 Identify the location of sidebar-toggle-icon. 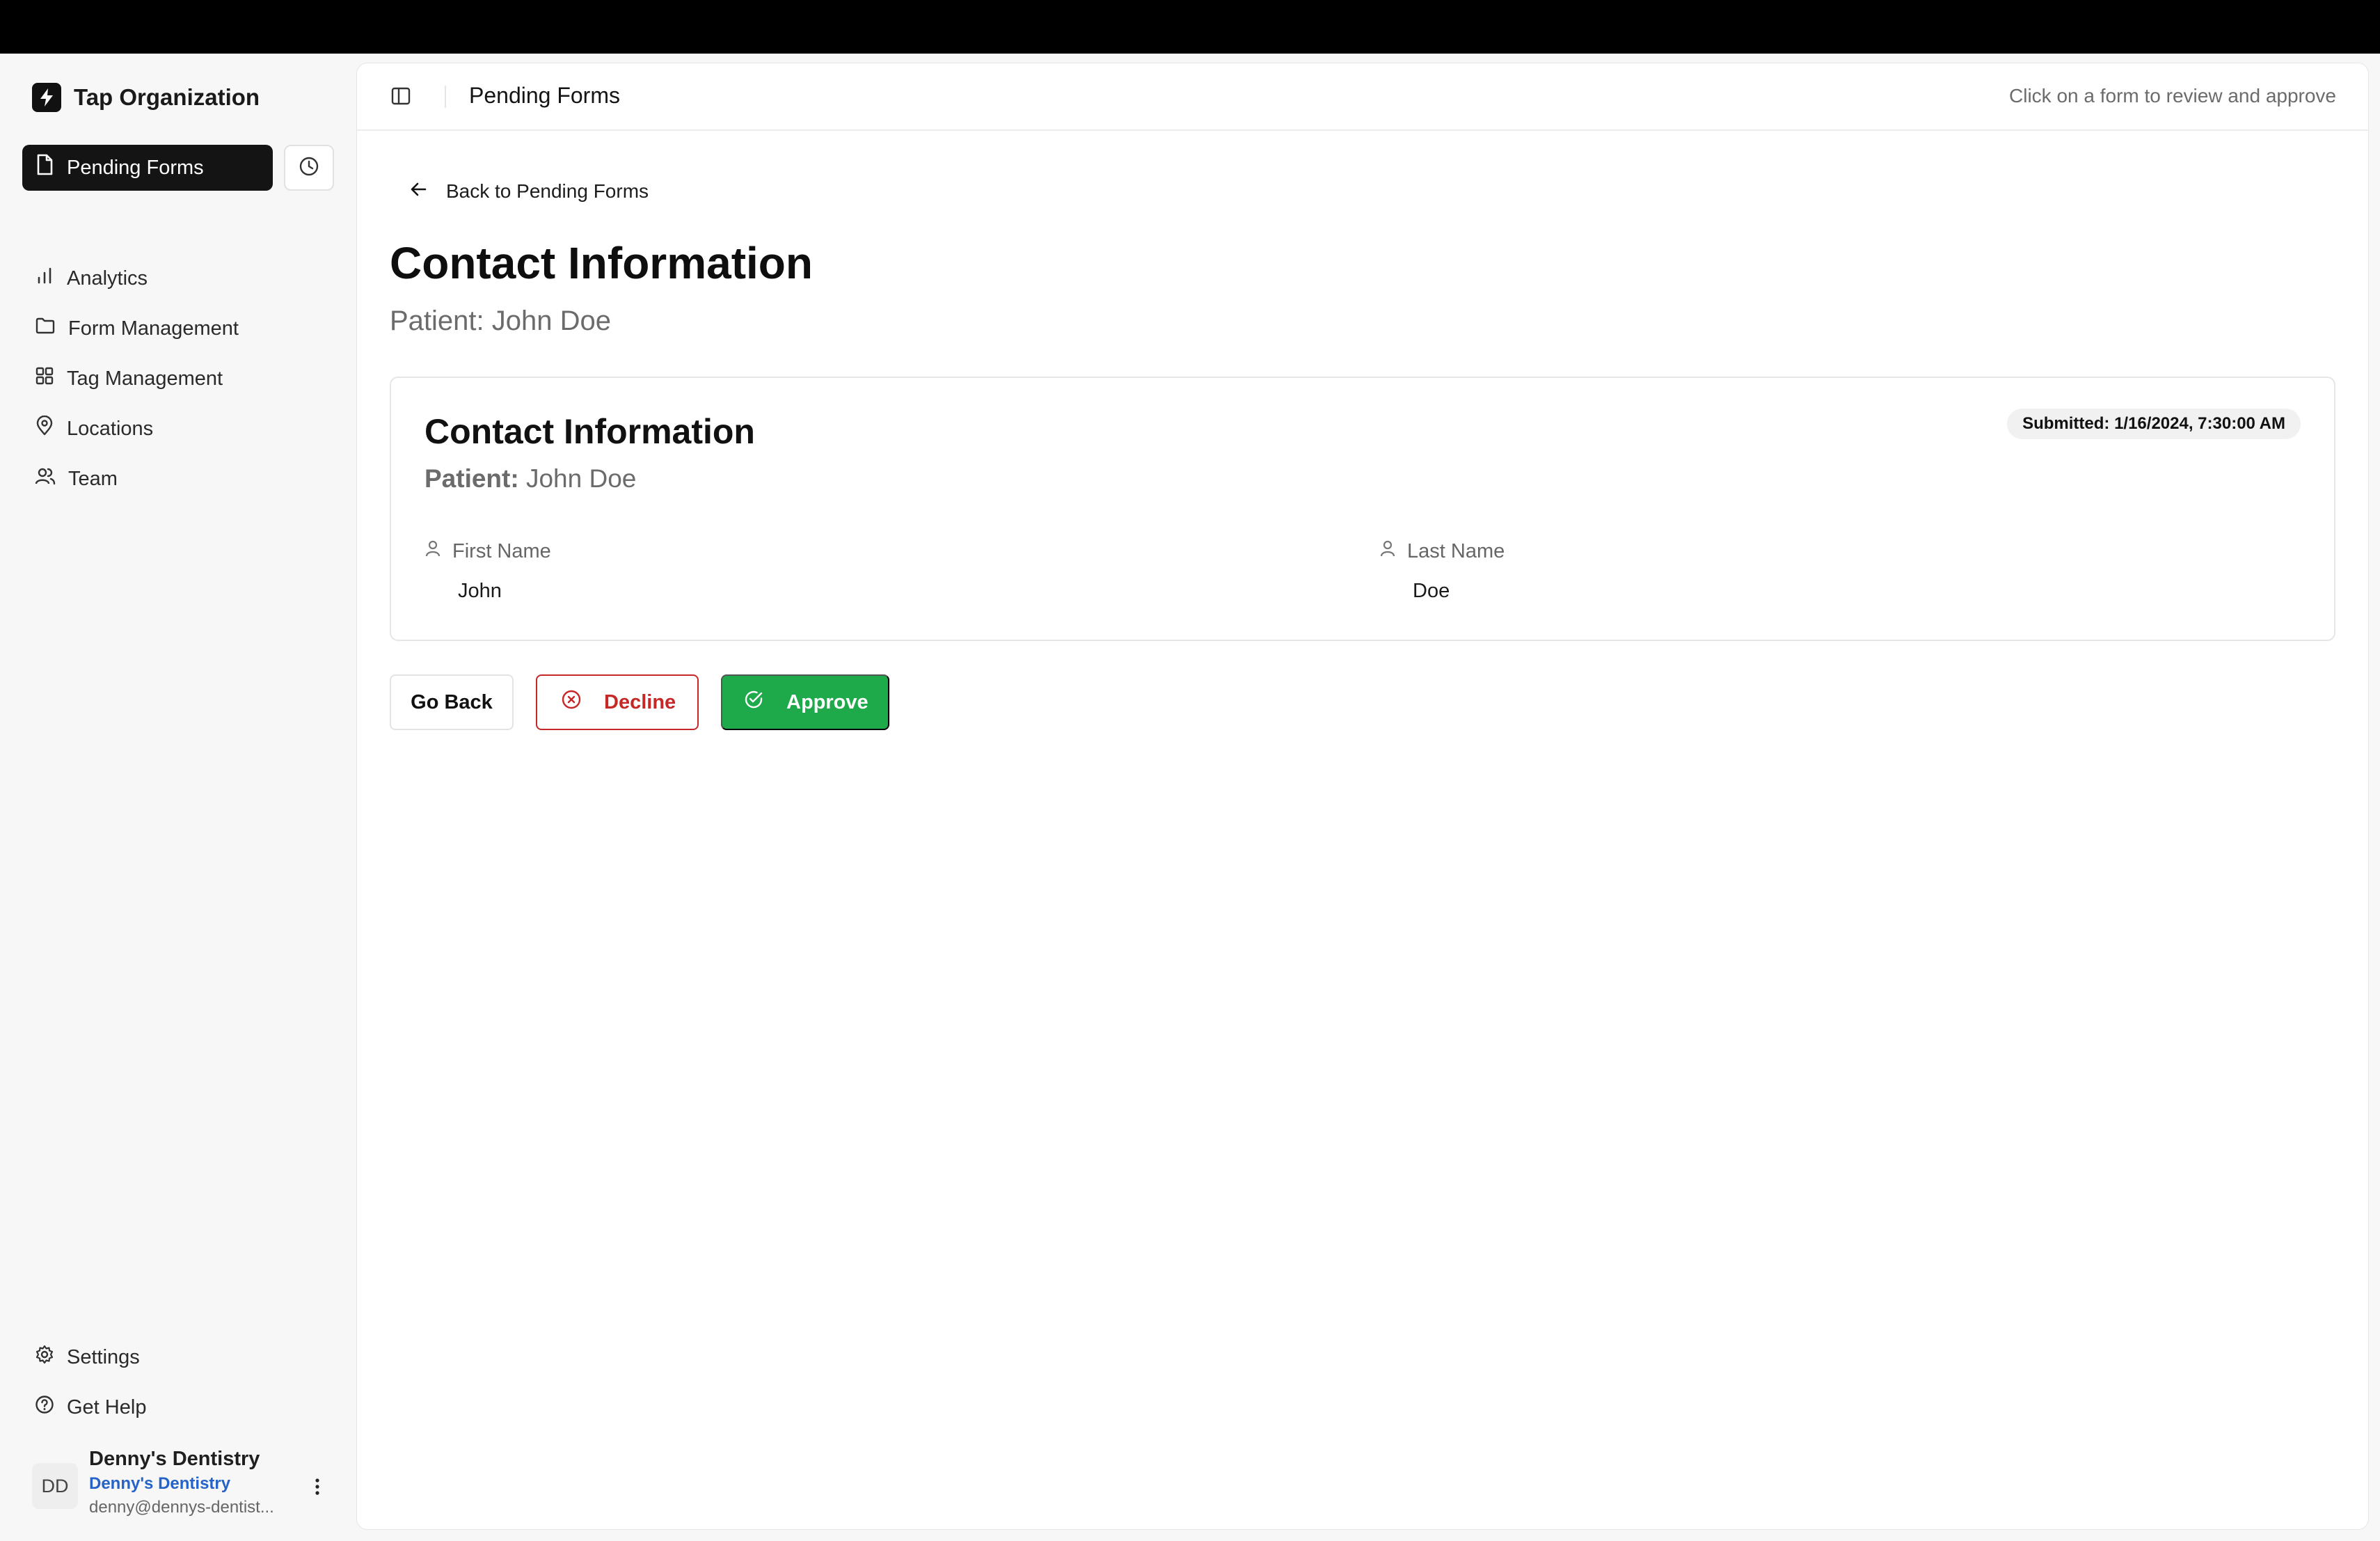
(400, 96).